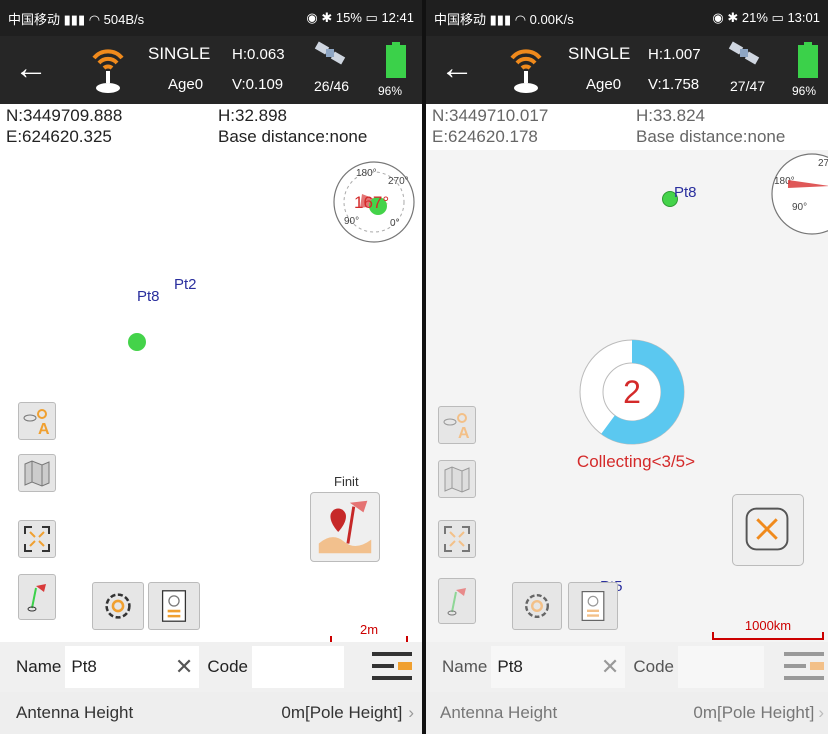  I want to click on vertical-accuracy: V:0.109, so click(258, 84).